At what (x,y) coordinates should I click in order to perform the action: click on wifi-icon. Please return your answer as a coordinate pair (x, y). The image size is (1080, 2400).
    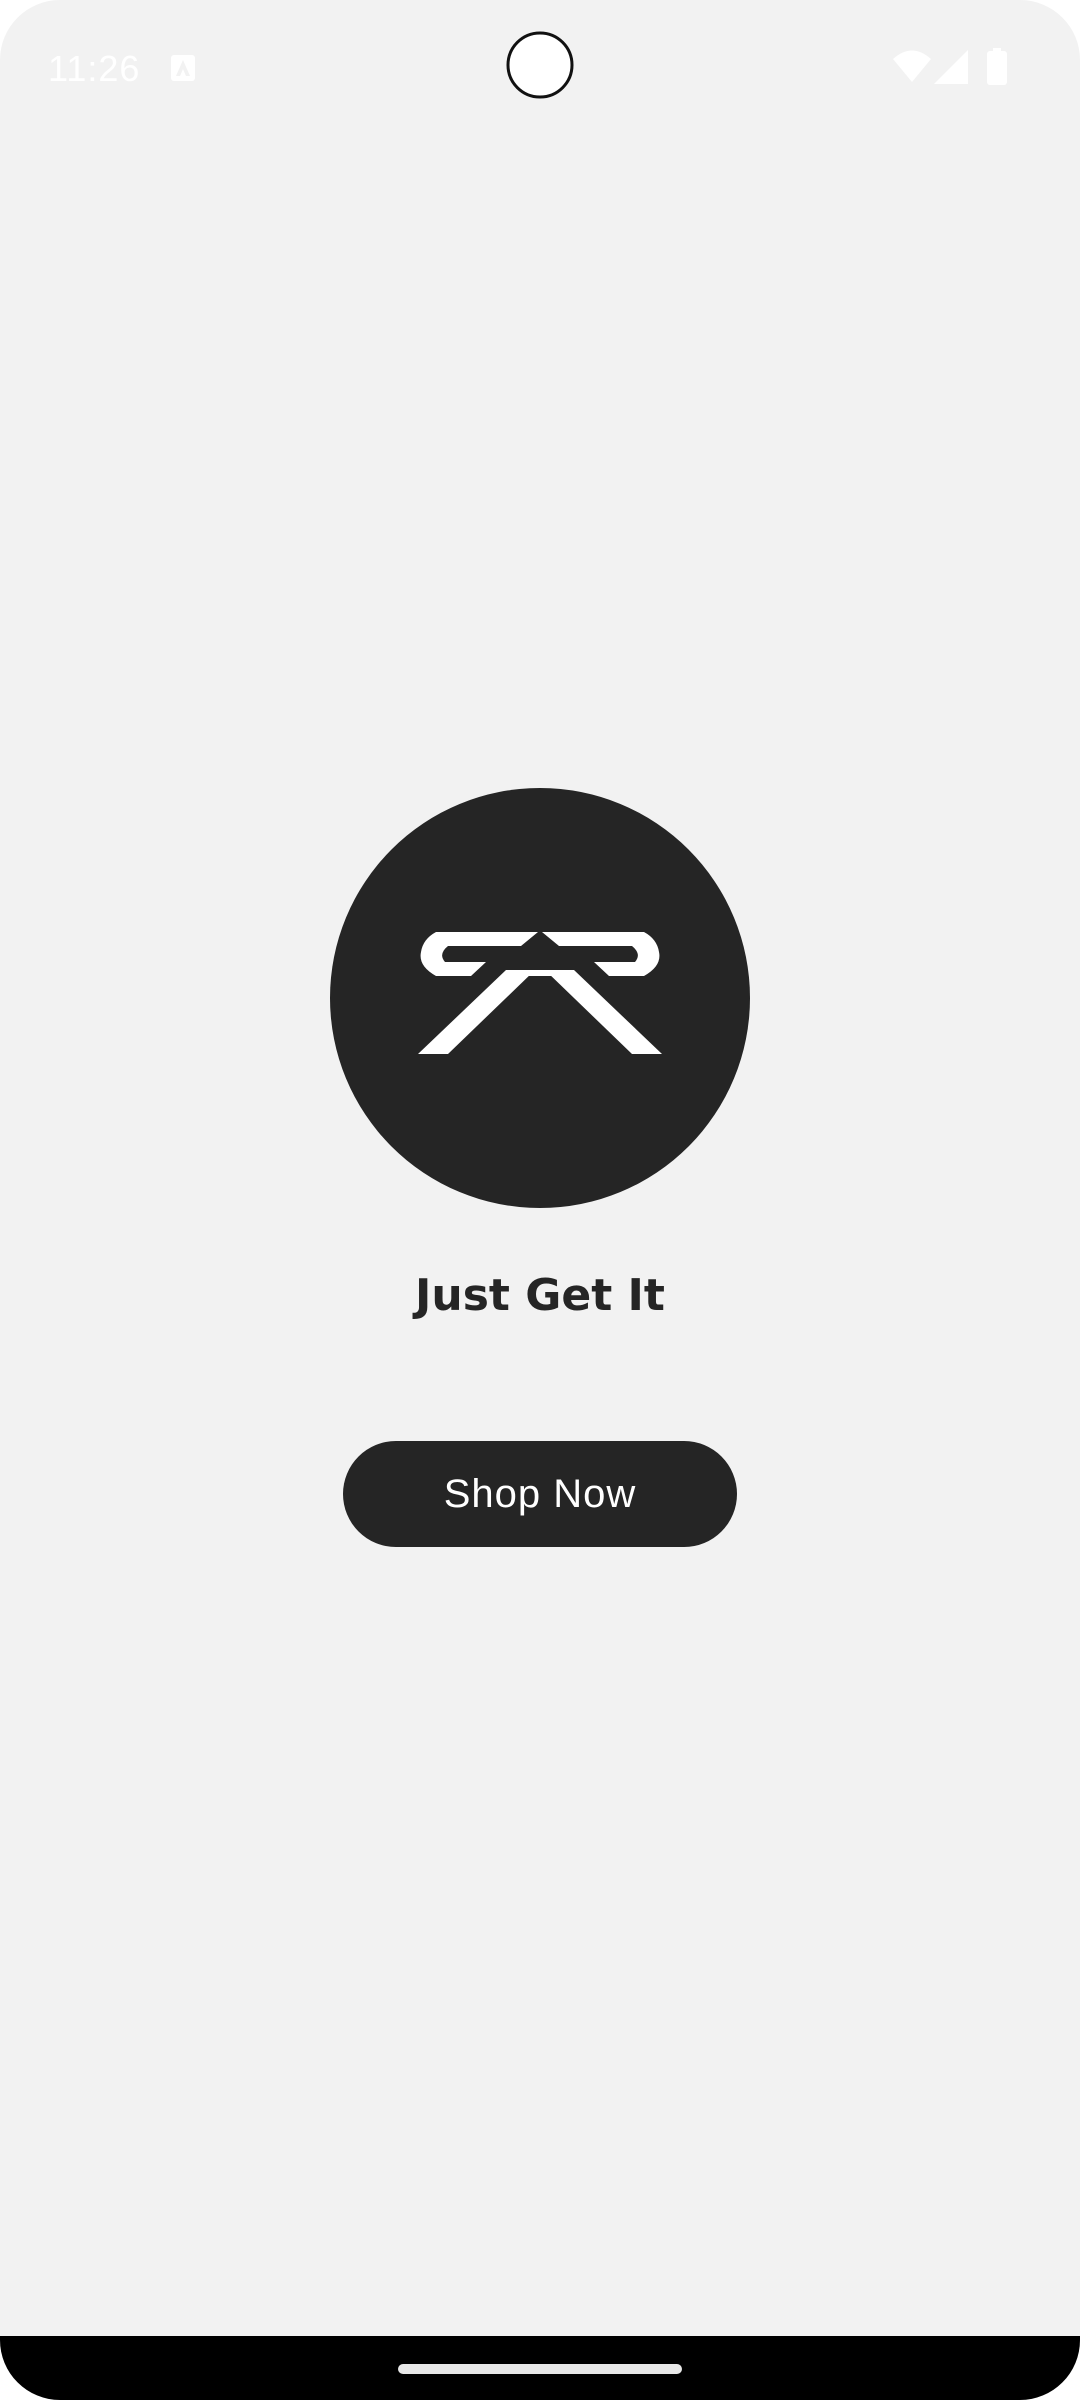
    Looking at the image, I should click on (912, 66).